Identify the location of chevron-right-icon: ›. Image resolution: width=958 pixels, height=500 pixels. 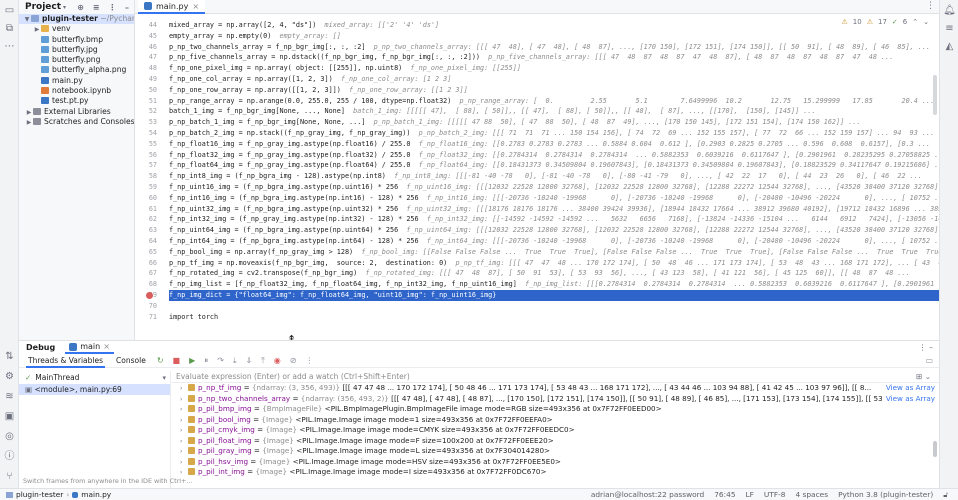
(184, 473).